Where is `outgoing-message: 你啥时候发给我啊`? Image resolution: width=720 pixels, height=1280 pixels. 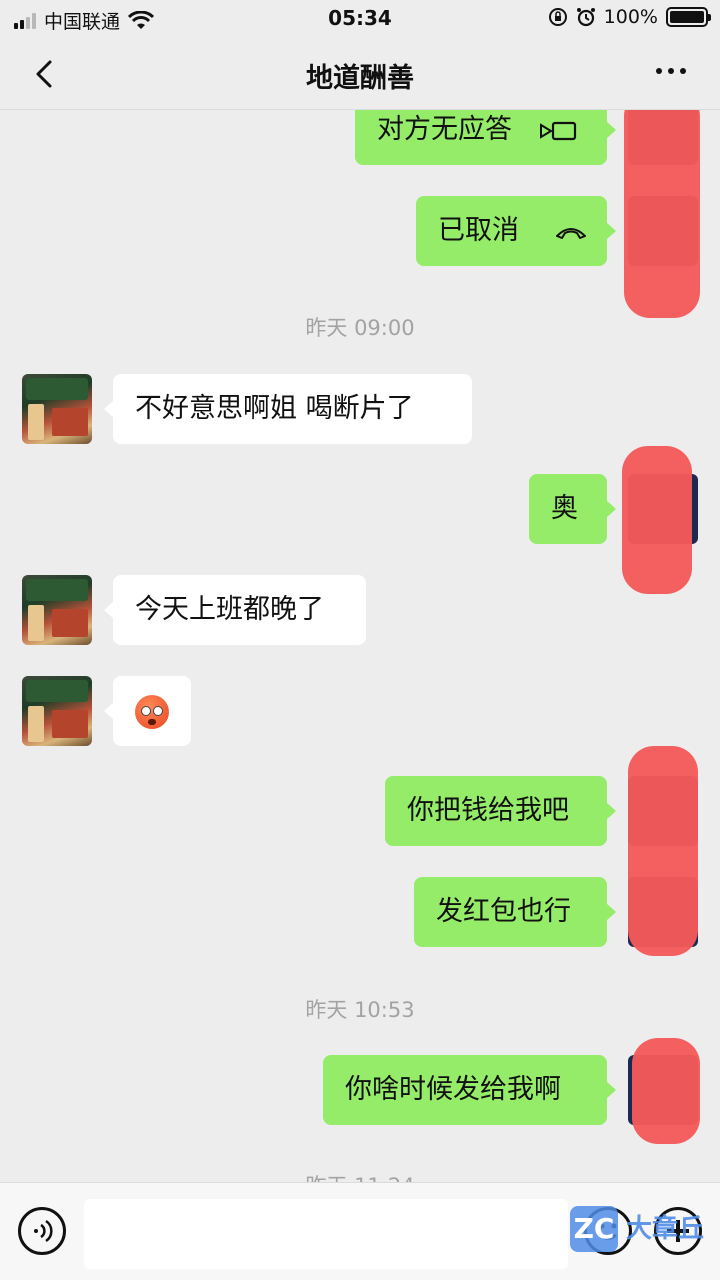 outgoing-message: 你啥时候发给我啊 is located at coordinates (469, 1090).